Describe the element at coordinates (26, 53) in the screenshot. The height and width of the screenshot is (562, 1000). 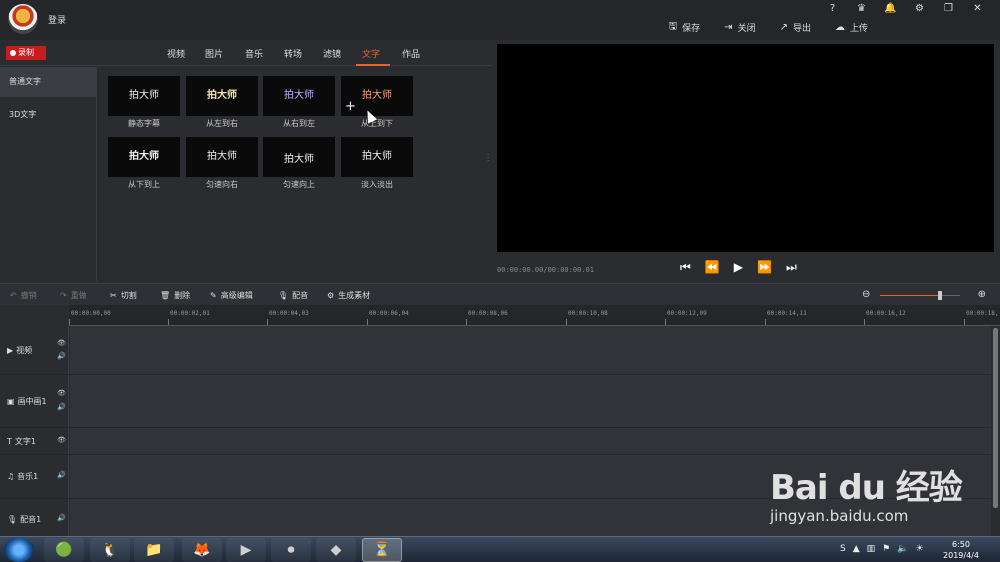
I see `record-button: 录制` at that location.